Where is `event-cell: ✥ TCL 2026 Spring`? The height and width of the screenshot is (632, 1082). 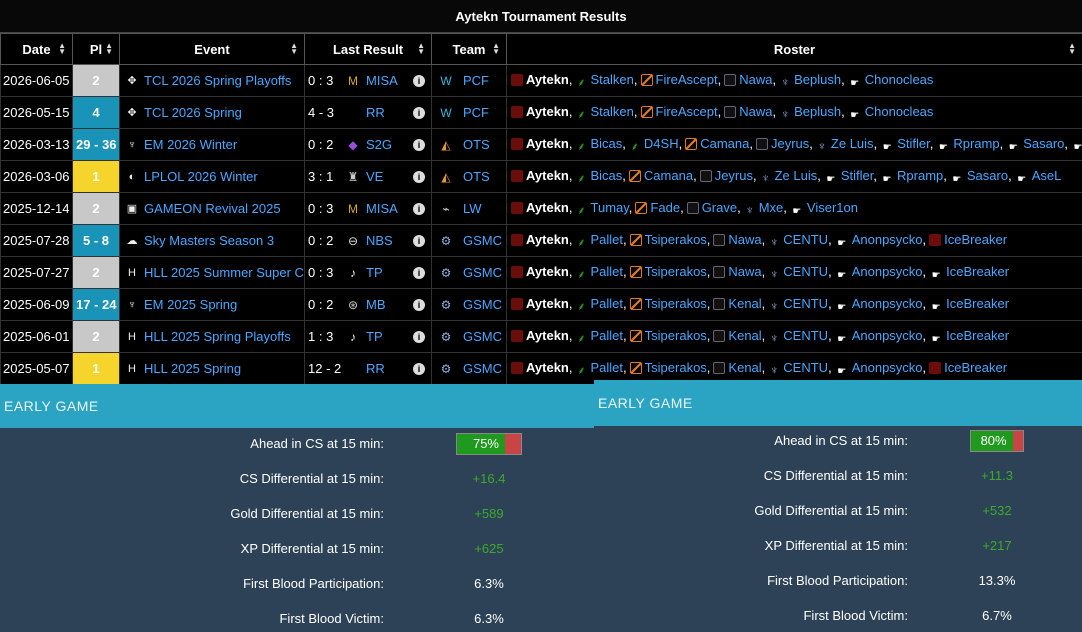
event-cell: ✥ TCL 2026 Spring is located at coordinates (212, 112).